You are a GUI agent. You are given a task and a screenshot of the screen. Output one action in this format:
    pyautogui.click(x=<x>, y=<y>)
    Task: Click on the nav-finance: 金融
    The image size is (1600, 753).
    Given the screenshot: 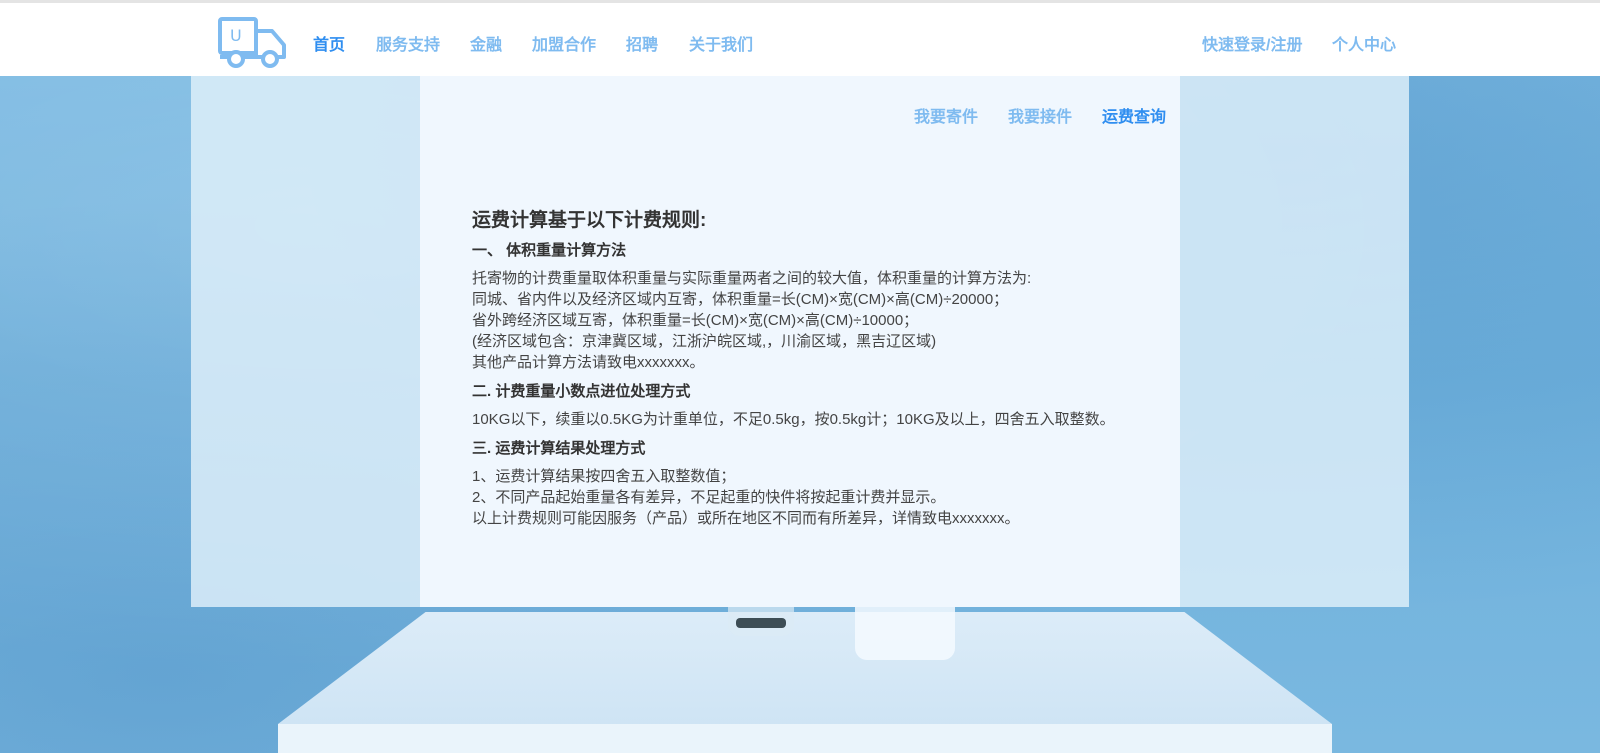 What is the action you would take?
    pyautogui.click(x=486, y=43)
    